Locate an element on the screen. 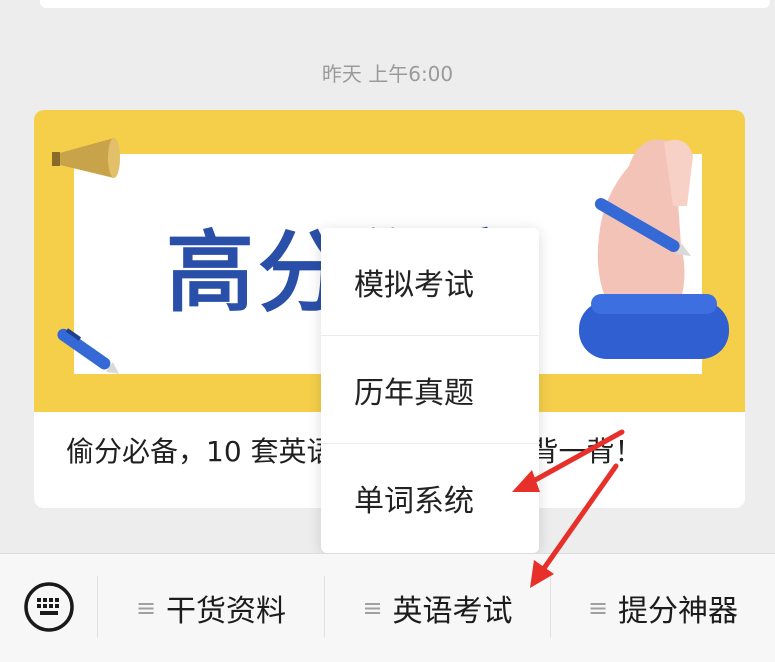 The image size is (775, 662). menu-tab-english-exam: ≡ 英语考试 is located at coordinates (437, 608).